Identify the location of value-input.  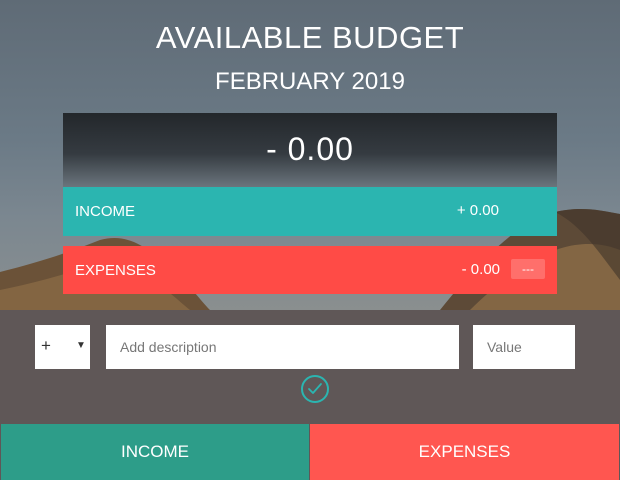
(524, 347).